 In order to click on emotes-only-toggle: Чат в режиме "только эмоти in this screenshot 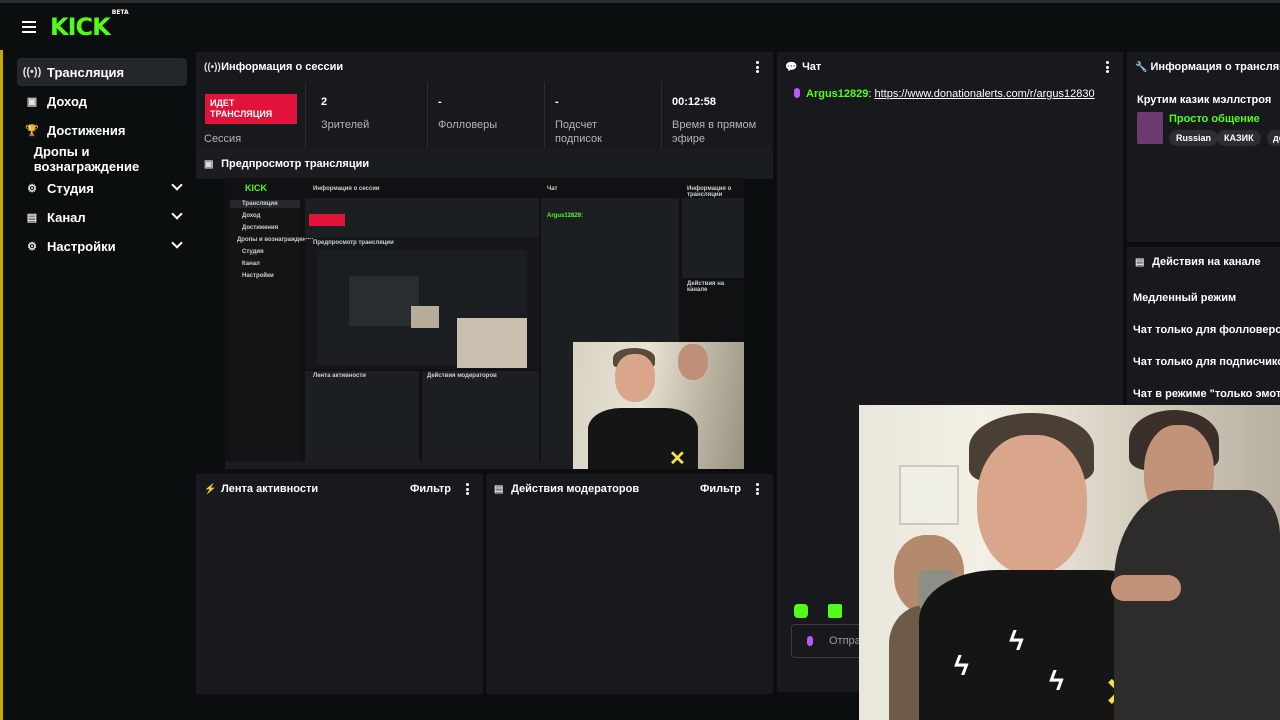, I will do `click(1206, 394)`.